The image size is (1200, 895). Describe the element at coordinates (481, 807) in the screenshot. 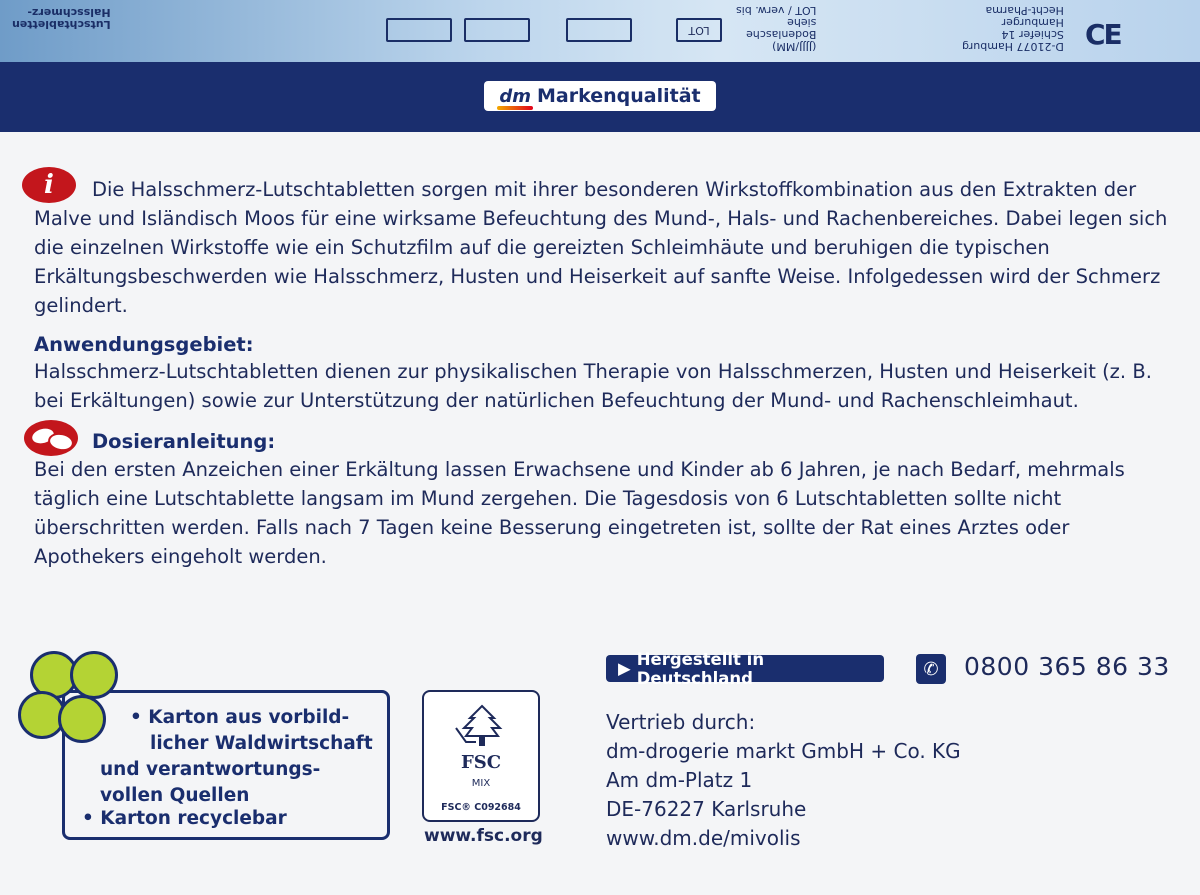

I see `fsc-code: FSC® C092684` at that location.